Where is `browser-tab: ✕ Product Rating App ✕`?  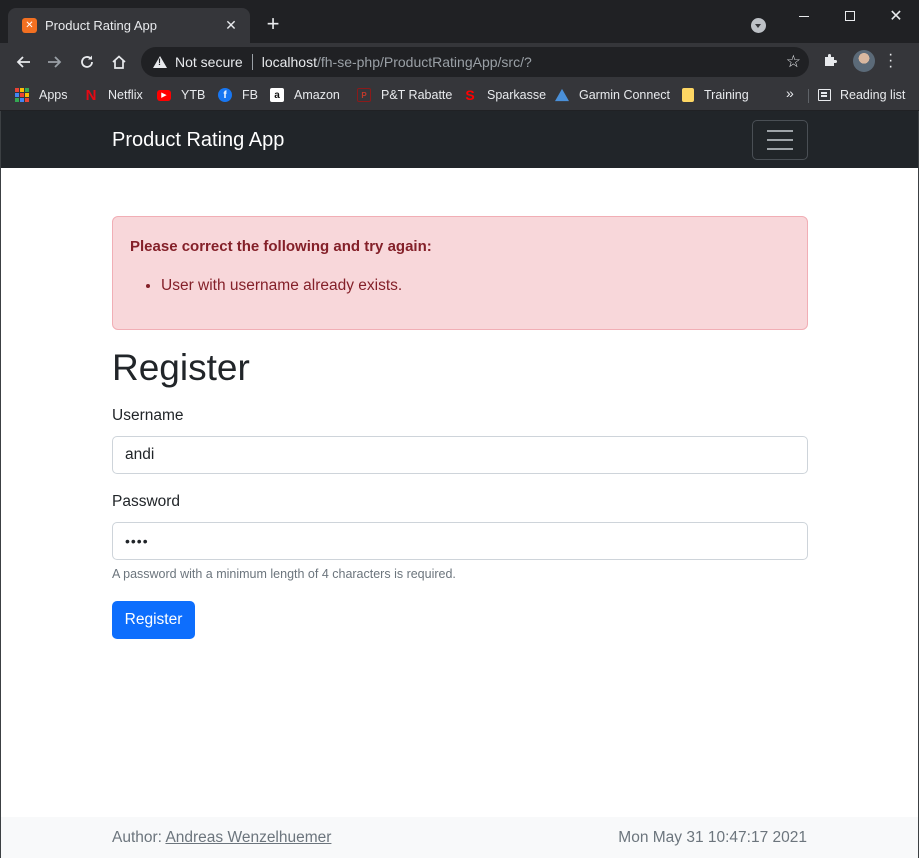 browser-tab: ✕ Product Rating App ✕ is located at coordinates (129, 25).